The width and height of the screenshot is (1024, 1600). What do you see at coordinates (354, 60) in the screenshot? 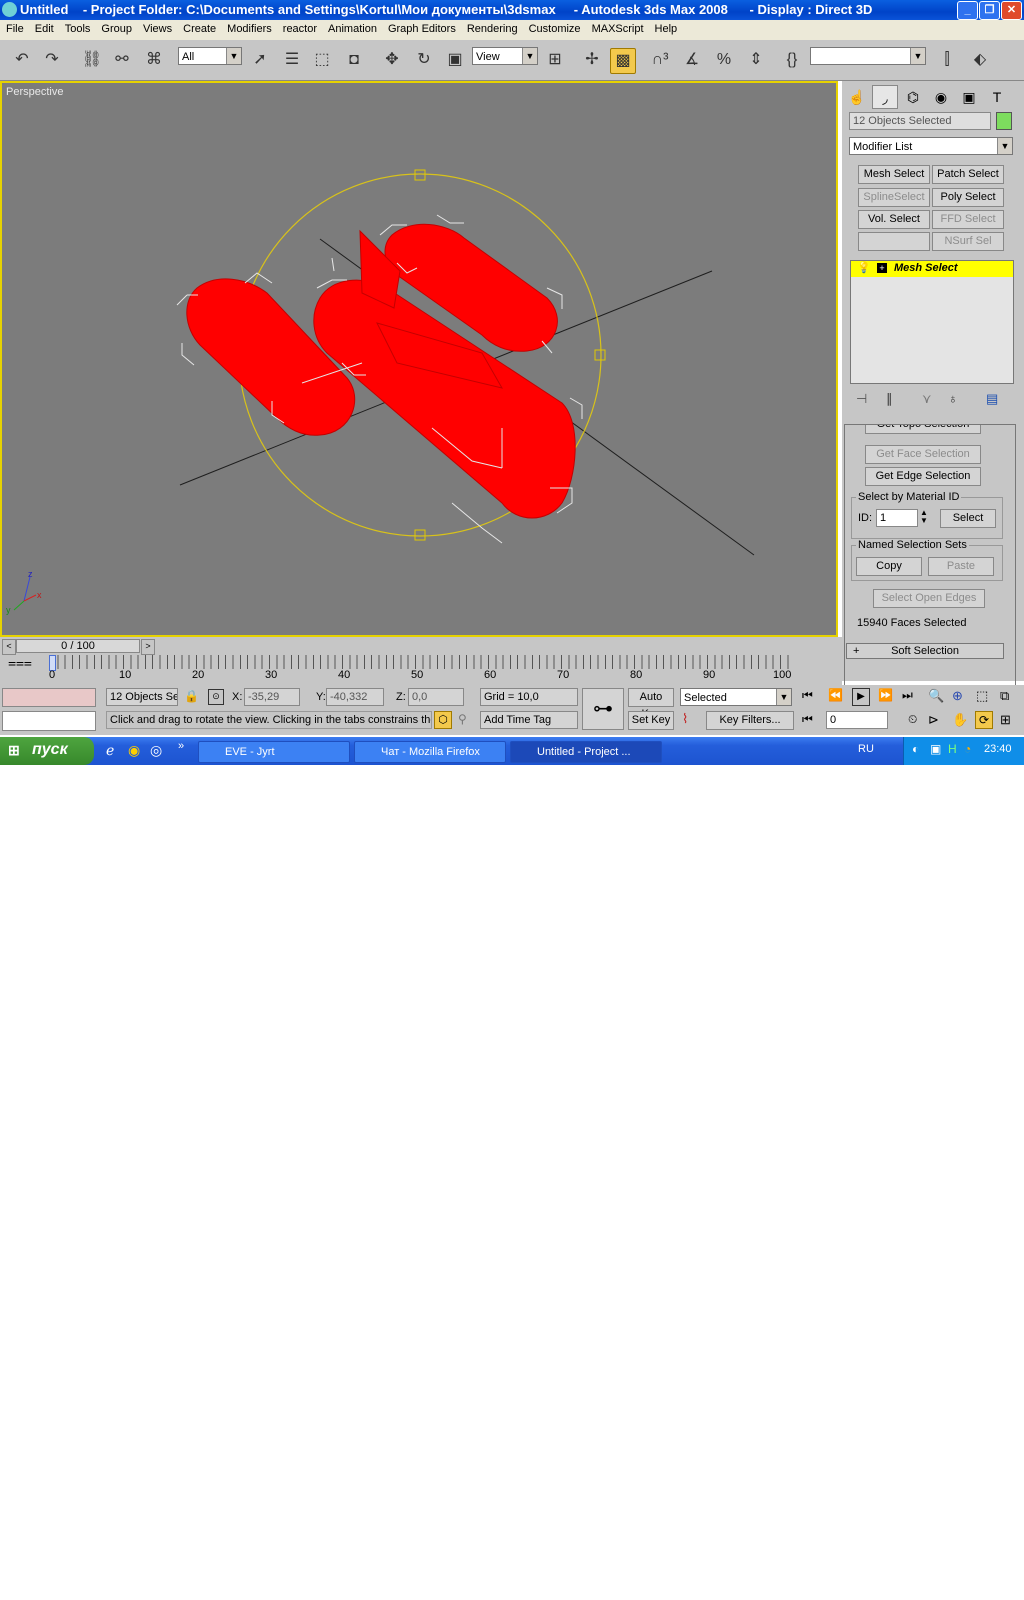
I see `window-crossing-icon: ◘` at bounding box center [354, 60].